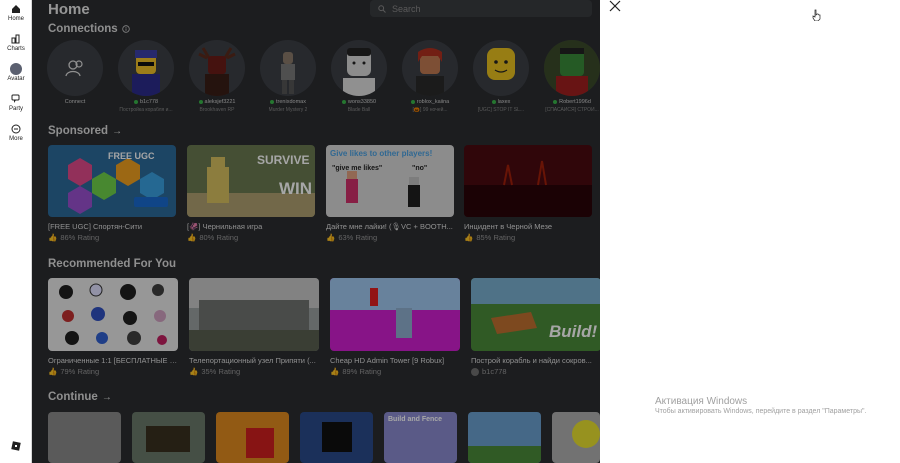  Describe the element at coordinates (112, 237) in the screenshot. I see `game-rating: 👍 86% Rating` at that location.